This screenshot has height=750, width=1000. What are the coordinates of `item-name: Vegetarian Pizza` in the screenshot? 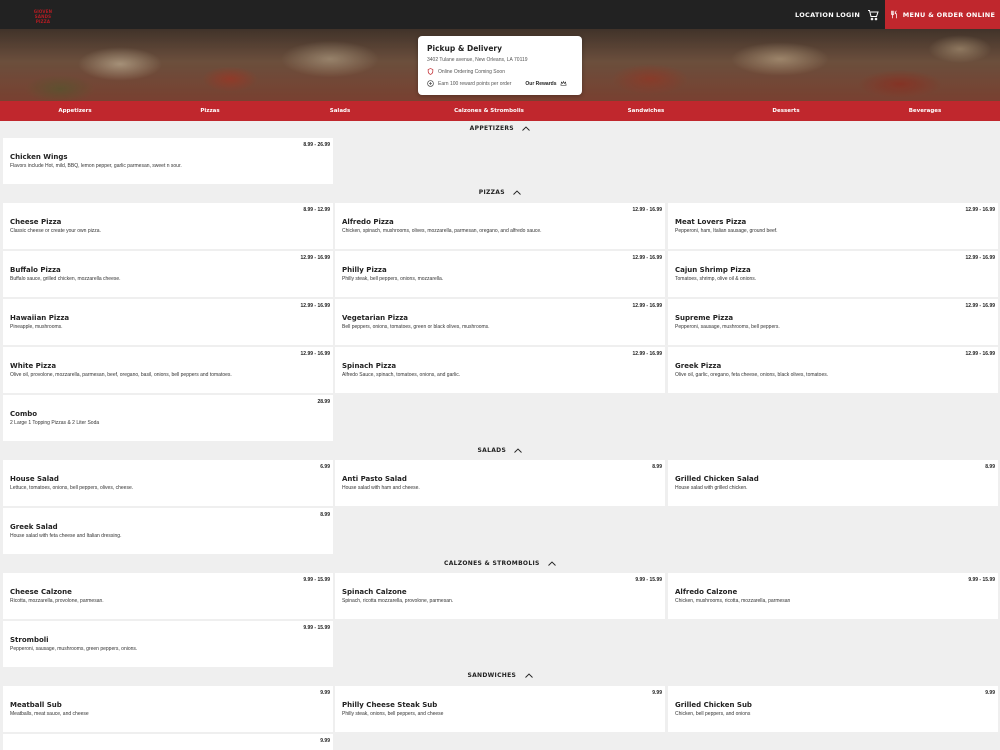 It's located at (375, 318).